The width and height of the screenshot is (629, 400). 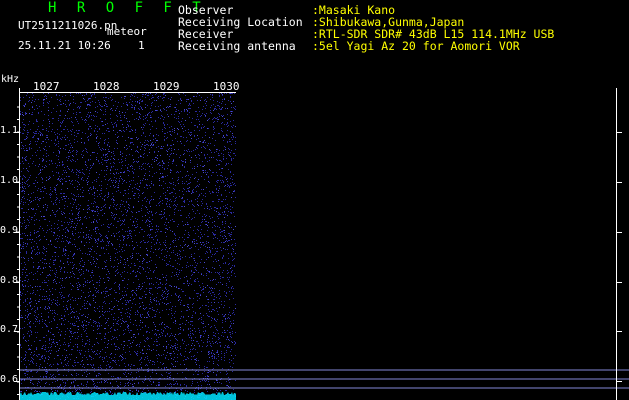 I want to click on y-tick-label: 0.6, so click(x=9, y=379).